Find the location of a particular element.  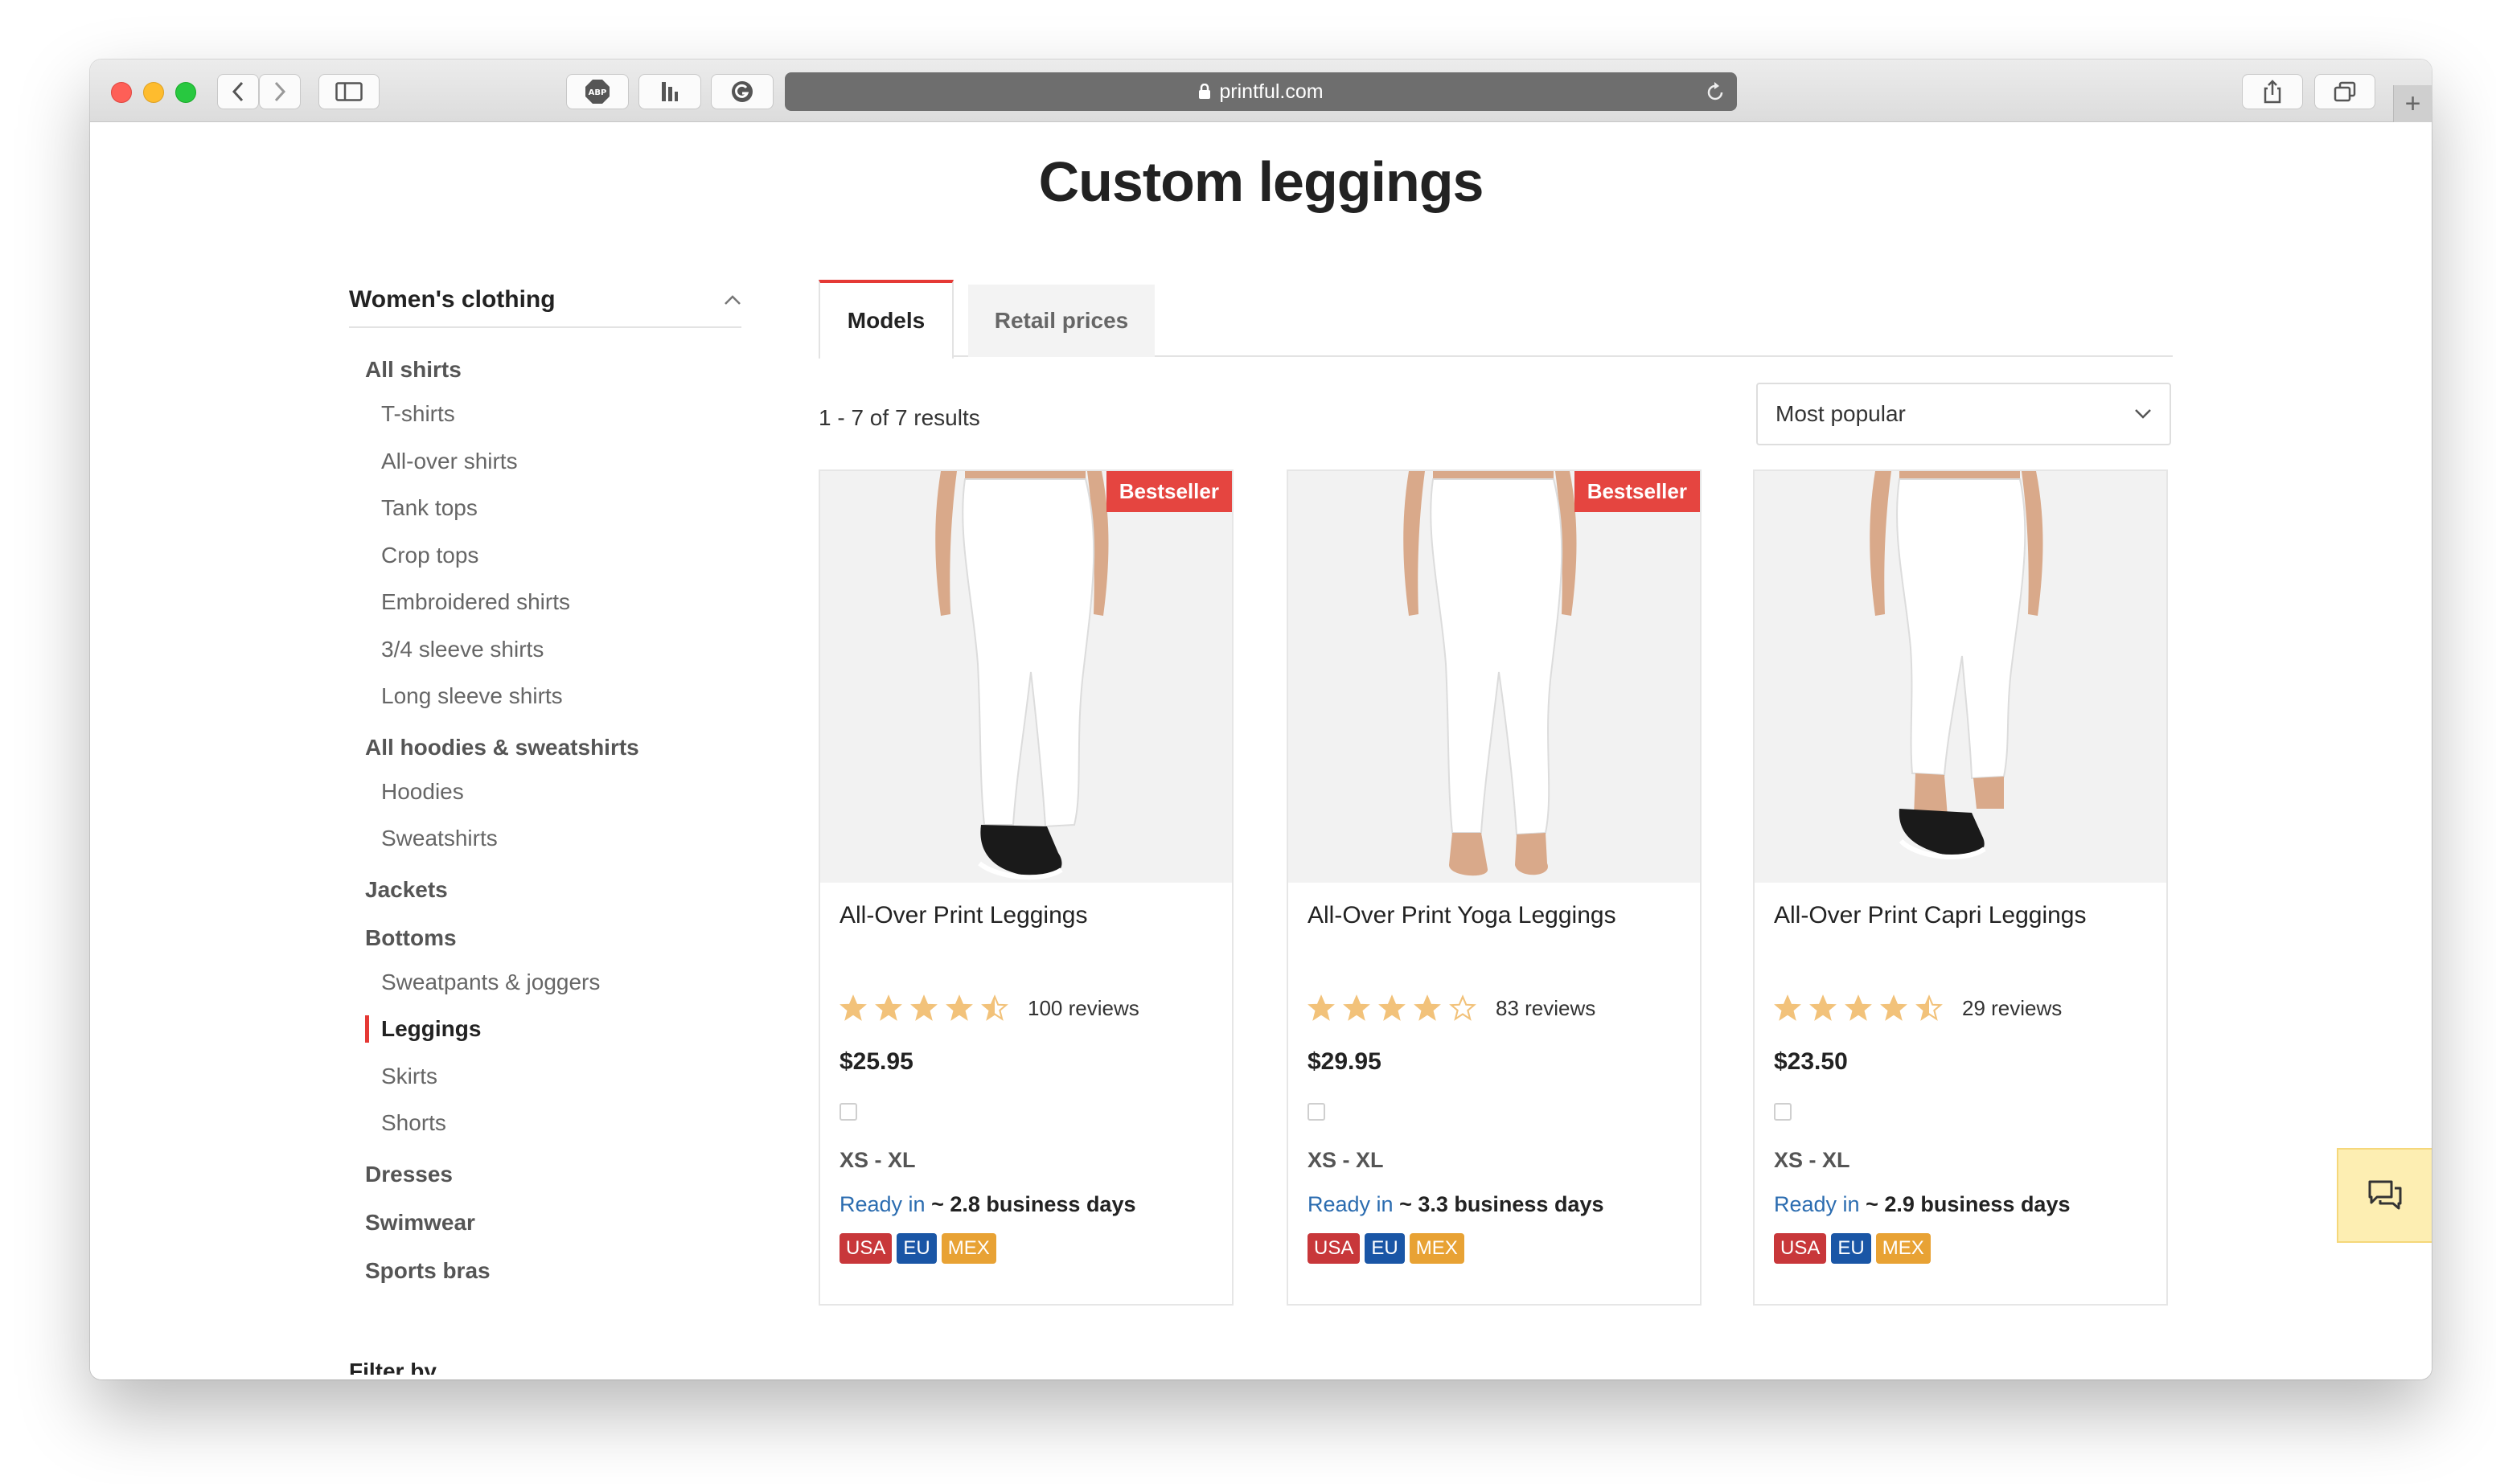

share-icon is located at coordinates (2272, 92).